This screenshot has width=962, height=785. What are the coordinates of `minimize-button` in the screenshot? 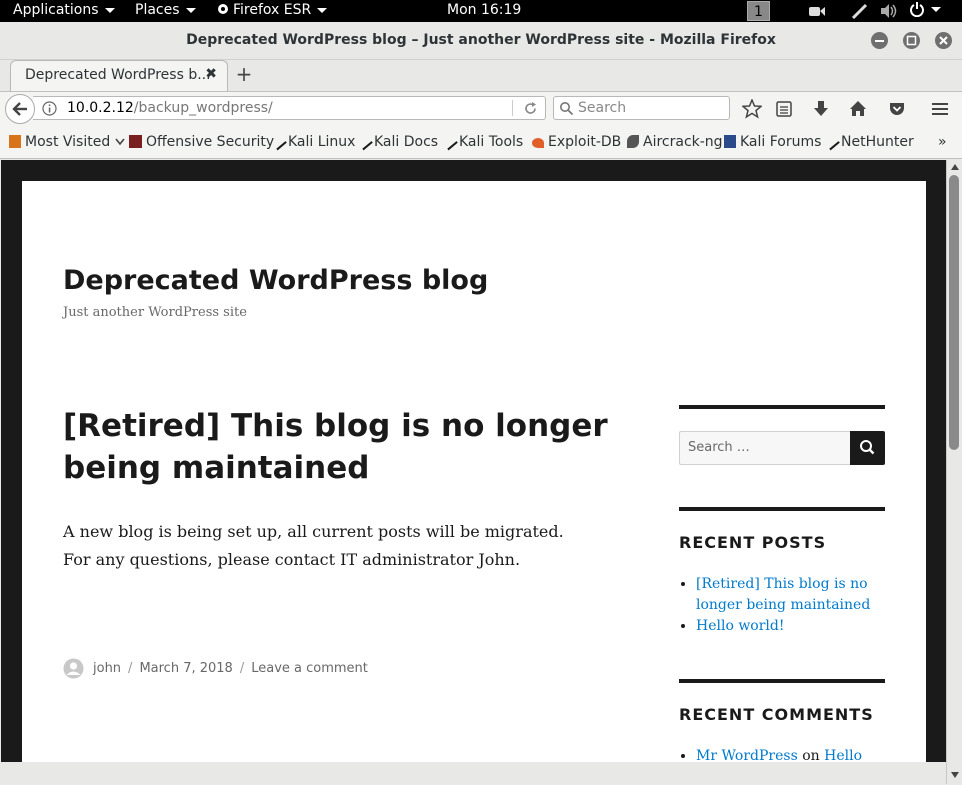 It's located at (879, 40).